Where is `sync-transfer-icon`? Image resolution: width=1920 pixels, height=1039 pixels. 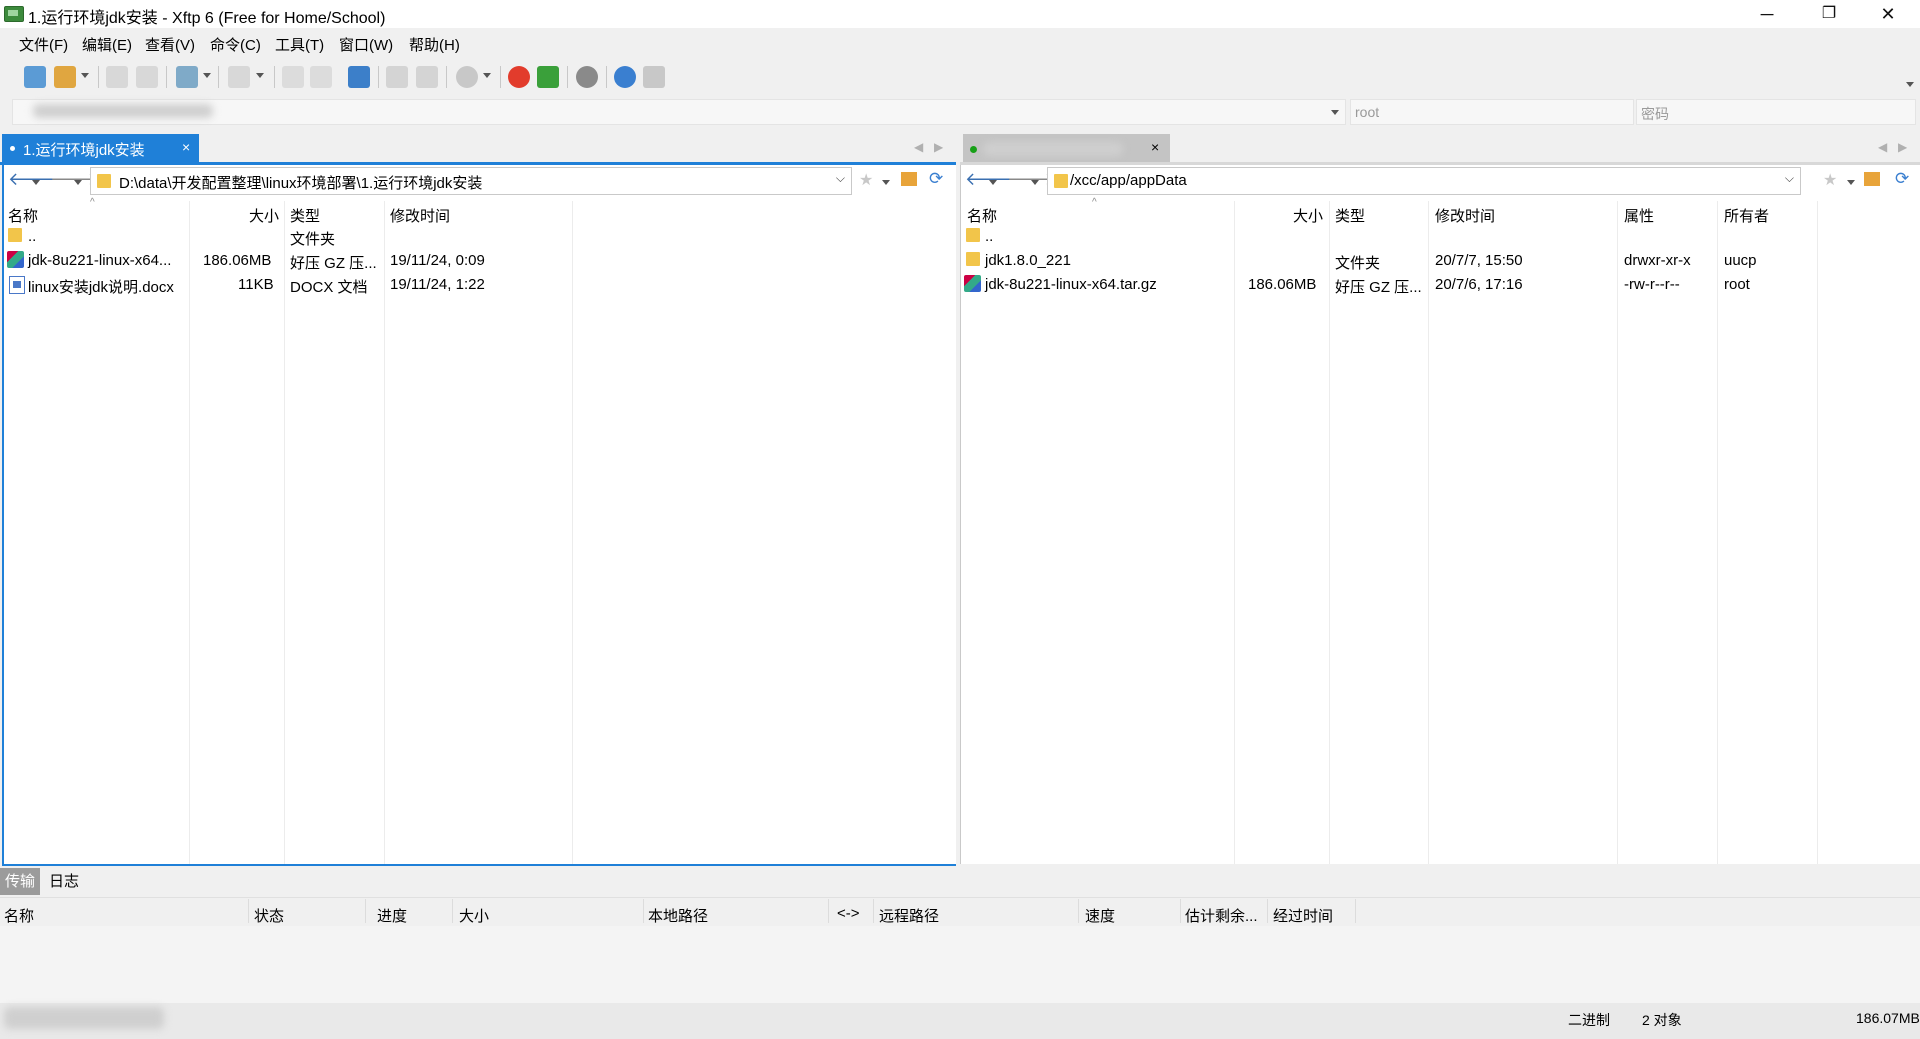 sync-transfer-icon is located at coordinates (359, 77).